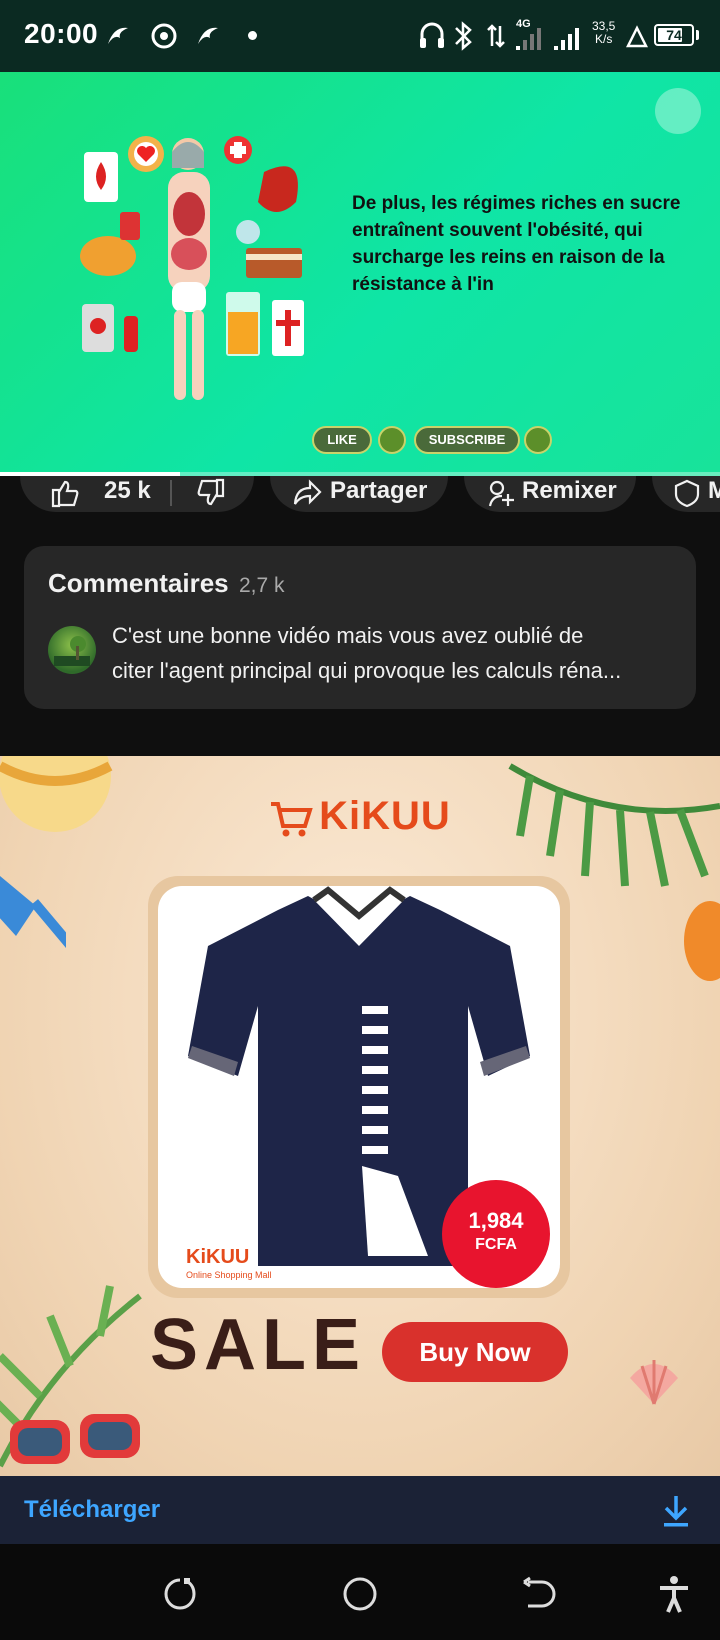 The image size is (720, 1640). I want to click on comments-count: 2,7 k, so click(262, 585).